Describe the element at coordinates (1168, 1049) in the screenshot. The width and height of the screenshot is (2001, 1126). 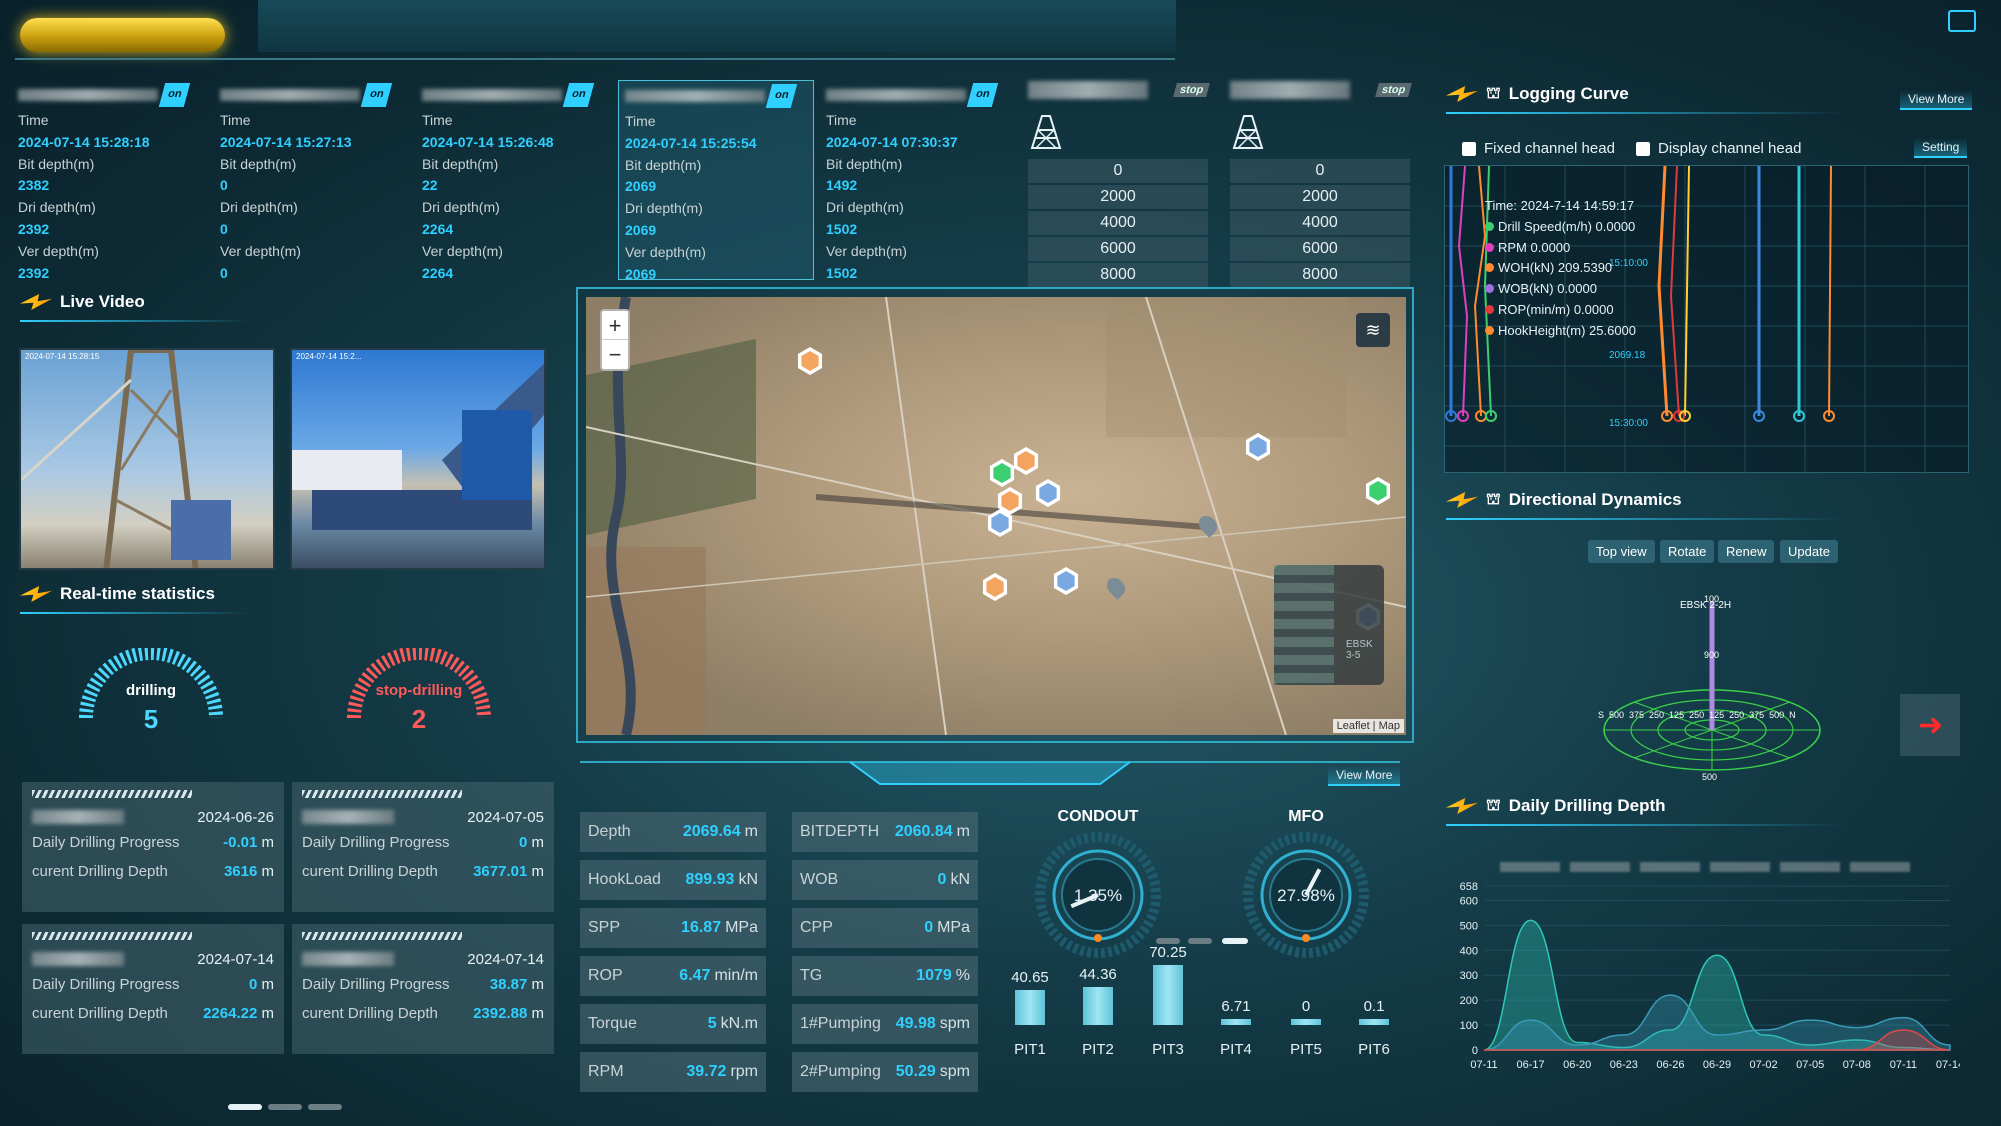
I see `pit-name: PIT3` at that location.